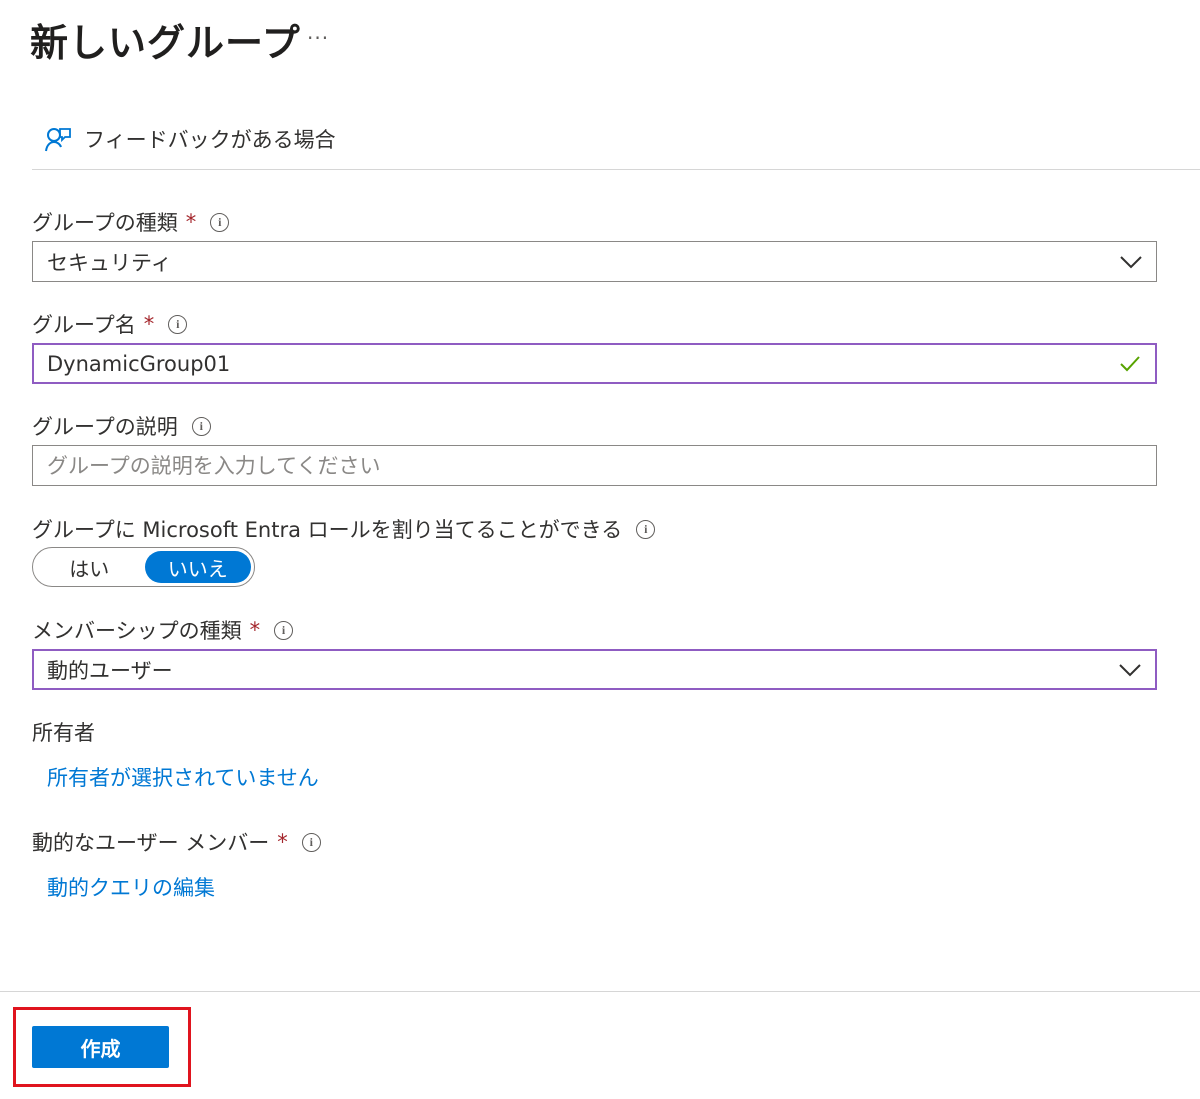 The width and height of the screenshot is (1200, 1099). I want to click on group-name-label: グループ名 * i, so click(110, 324).